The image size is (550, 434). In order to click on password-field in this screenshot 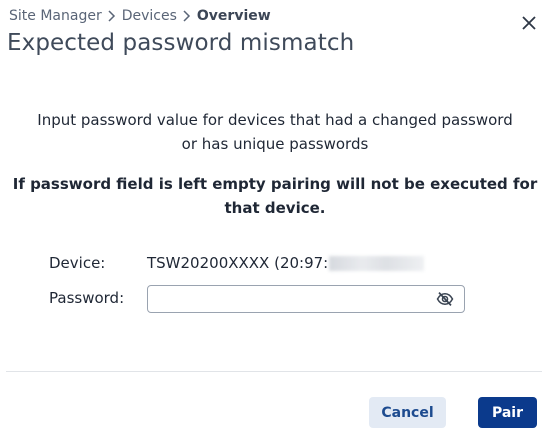, I will do `click(306, 299)`.